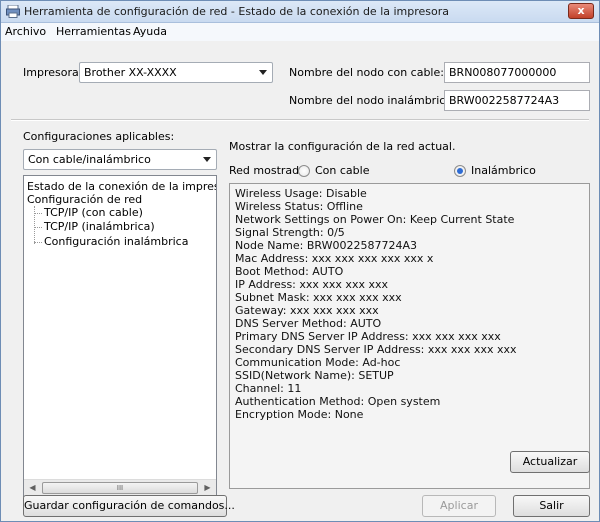 The width and height of the screenshot is (600, 522). Describe the element at coordinates (308, 323) in the screenshot. I see `info-line: DNS Server Method: AUTO` at that location.